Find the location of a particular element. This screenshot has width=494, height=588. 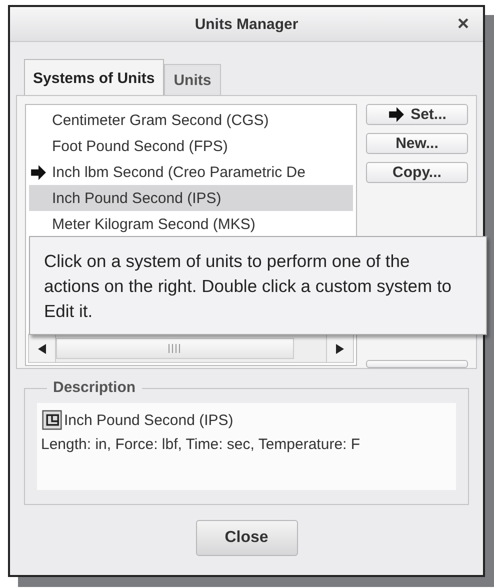

horizontal-scrollbar is located at coordinates (191, 348).